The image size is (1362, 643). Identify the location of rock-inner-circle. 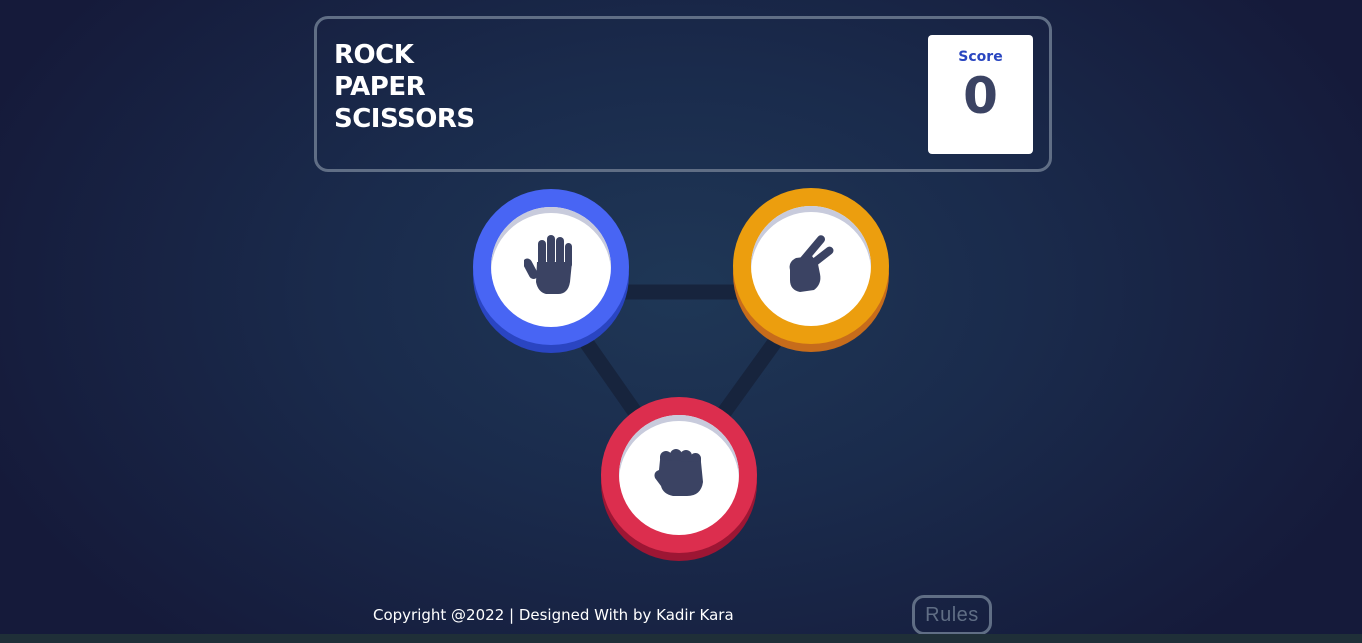
(679, 475).